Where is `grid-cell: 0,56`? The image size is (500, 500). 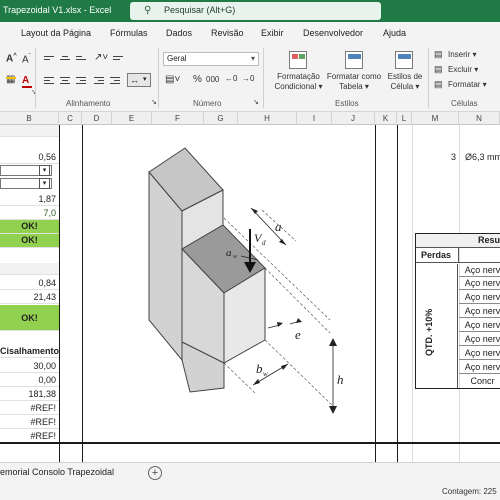
grid-cell: 0,56 is located at coordinates (29, 157).